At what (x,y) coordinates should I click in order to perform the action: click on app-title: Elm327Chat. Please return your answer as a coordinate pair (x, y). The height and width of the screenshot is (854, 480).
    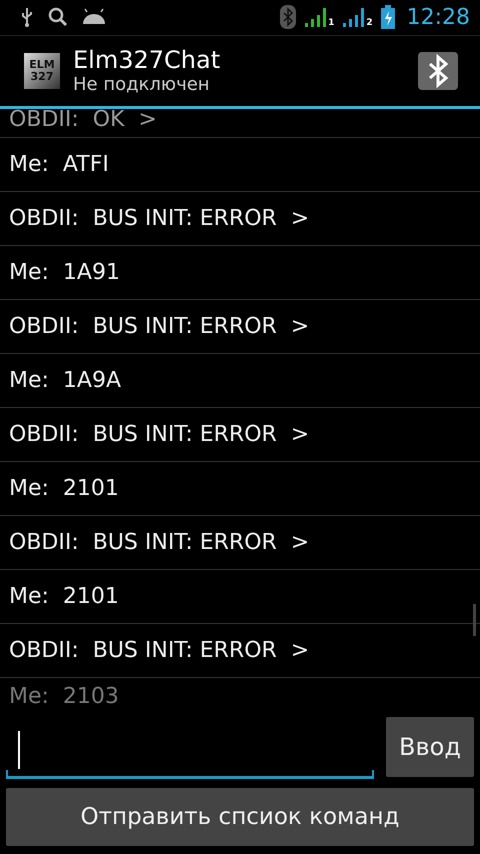
    Looking at the image, I should click on (147, 60).